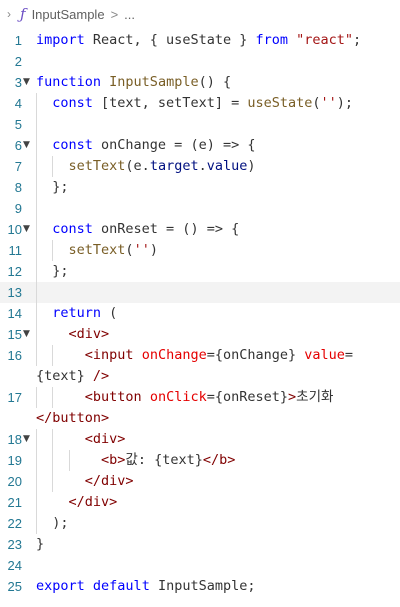 This screenshot has width=400, height=607. Describe the element at coordinates (174, 145) in the screenshot. I see `code-token: onChange = (e) => {` at that location.